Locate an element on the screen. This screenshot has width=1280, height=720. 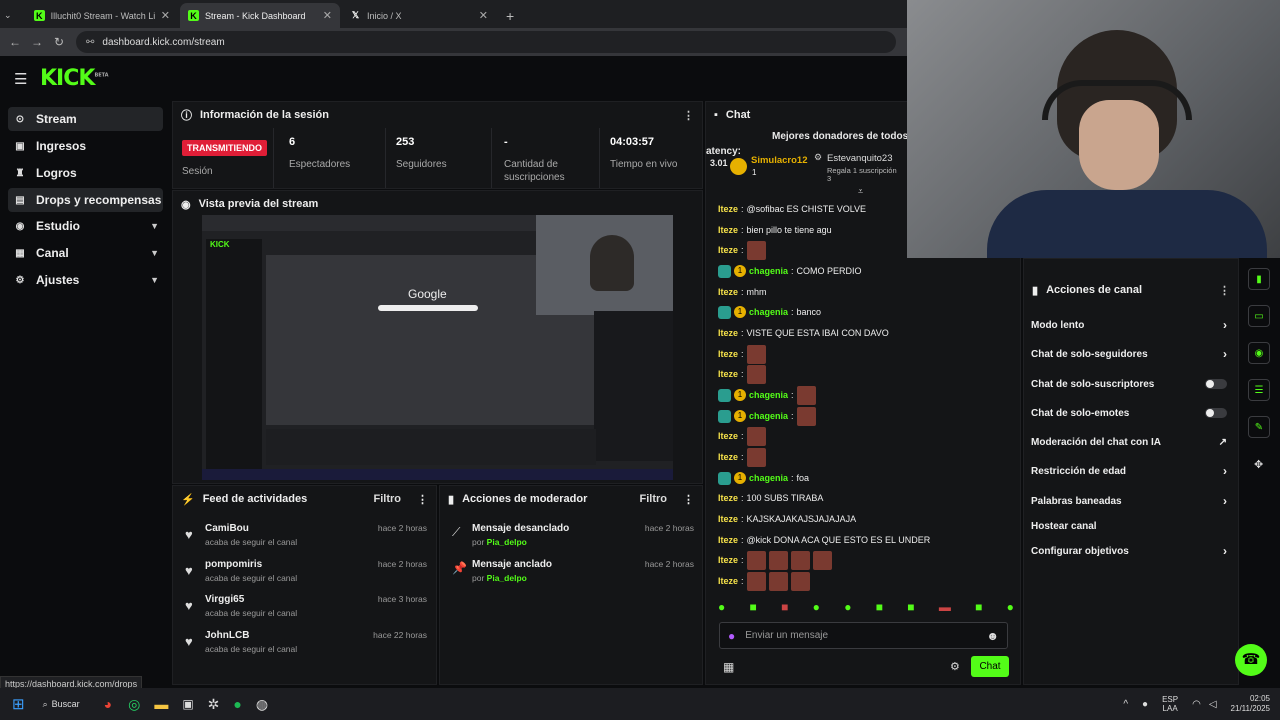
sidebar-item-logros: ♜ Logros is located at coordinates (85, 173).